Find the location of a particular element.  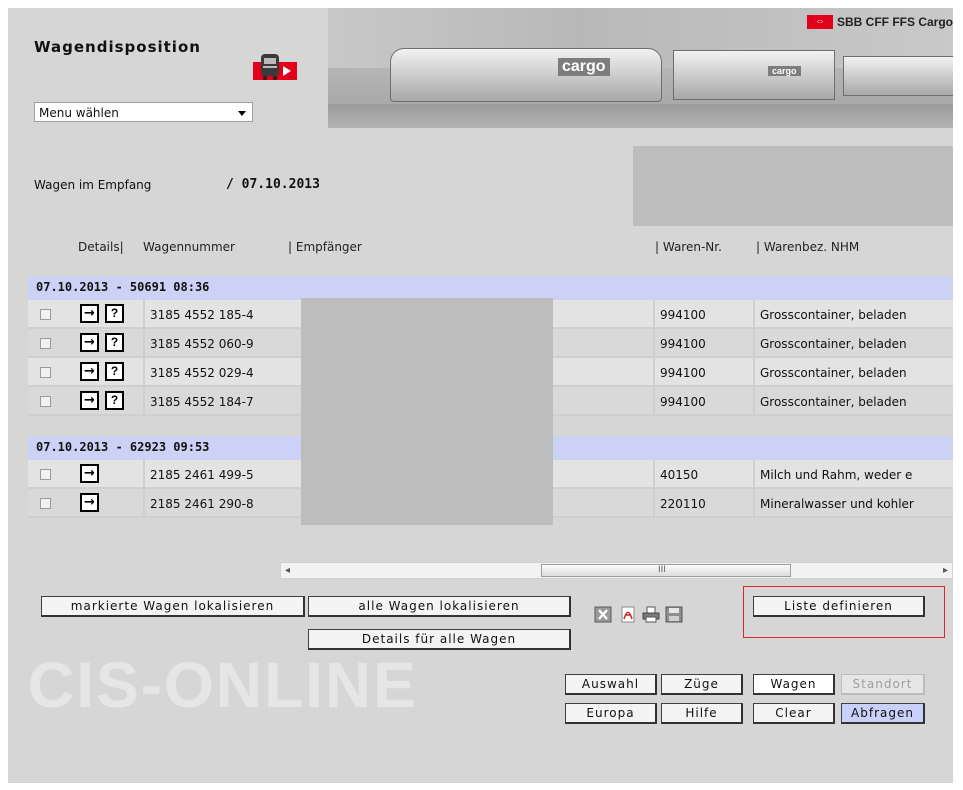

nav-hilfe-button: Hilfe is located at coordinates (702, 713).